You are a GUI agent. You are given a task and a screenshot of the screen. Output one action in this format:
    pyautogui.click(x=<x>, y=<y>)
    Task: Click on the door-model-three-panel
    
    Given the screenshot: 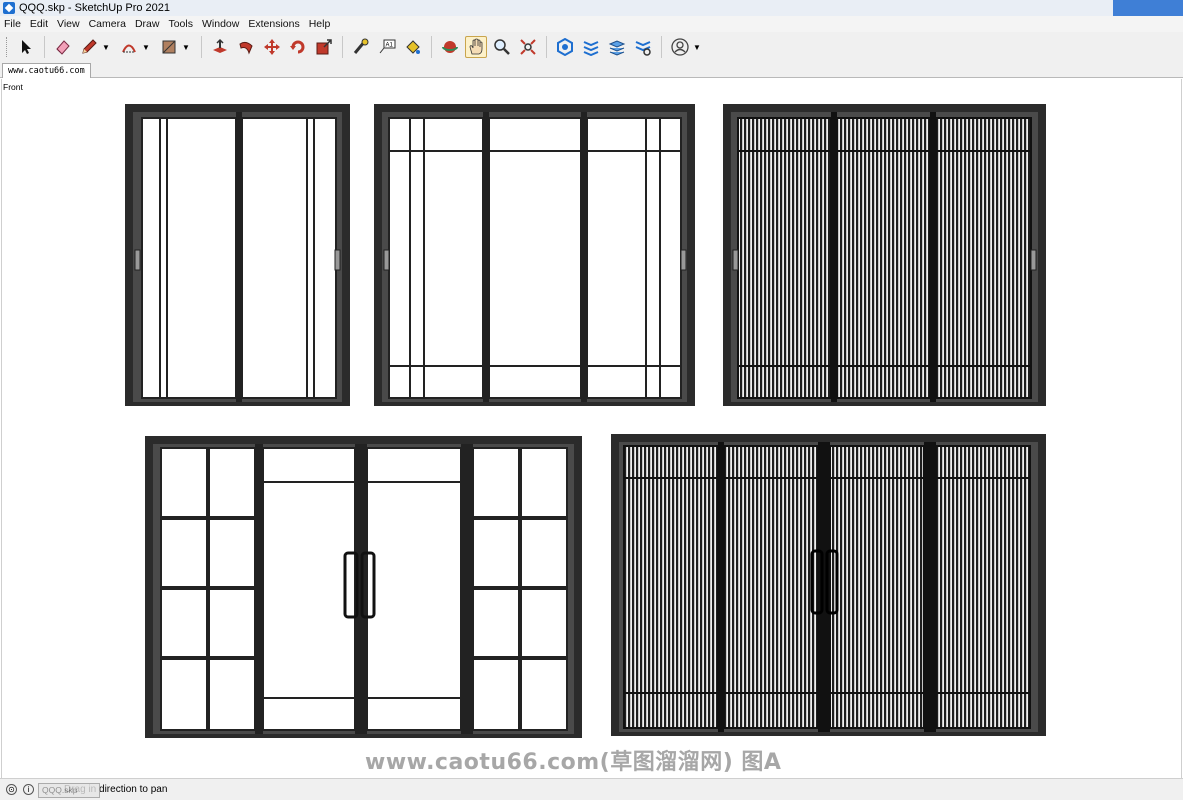 What is the action you would take?
    pyautogui.click(x=534, y=255)
    